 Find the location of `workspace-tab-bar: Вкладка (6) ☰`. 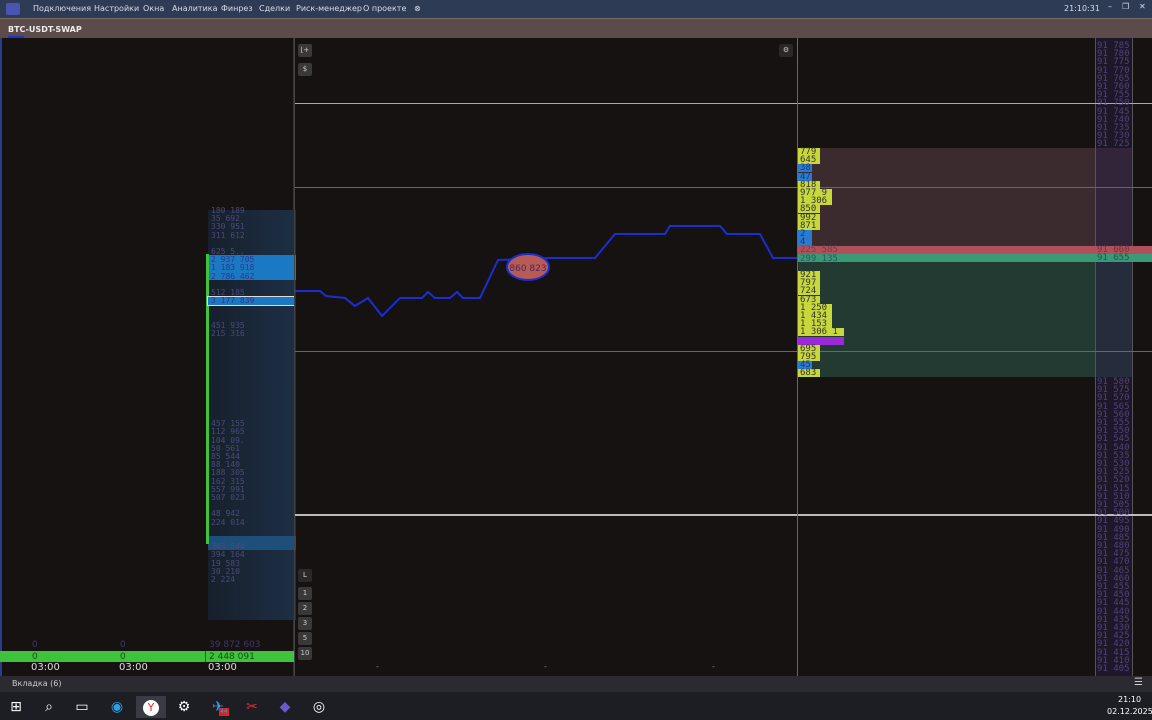

workspace-tab-bar: Вкладка (6) ☰ is located at coordinates (576, 684).